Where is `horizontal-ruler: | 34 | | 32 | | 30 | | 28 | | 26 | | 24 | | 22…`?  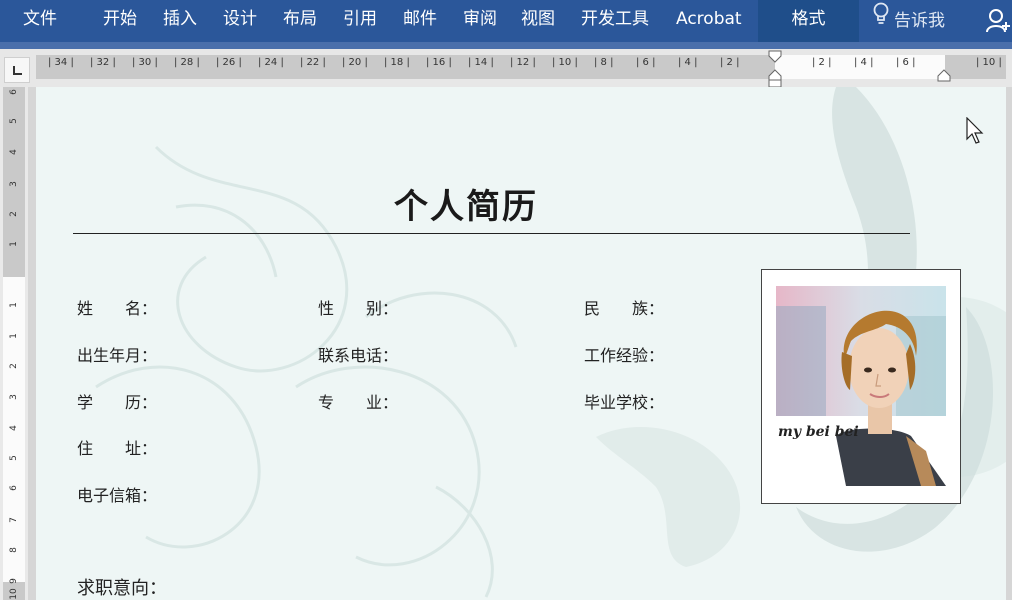
horizontal-ruler: | 34 | | 32 | | 30 | | 28 | | 26 | | 24 | | 22… is located at coordinates (521, 67).